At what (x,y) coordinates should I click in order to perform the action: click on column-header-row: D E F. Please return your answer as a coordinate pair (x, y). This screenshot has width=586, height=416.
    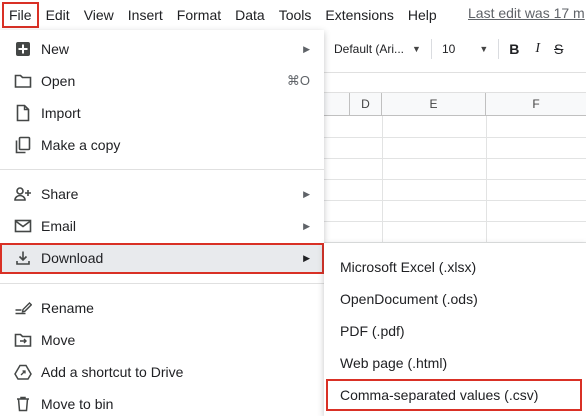
    Looking at the image, I should click on (454, 104).